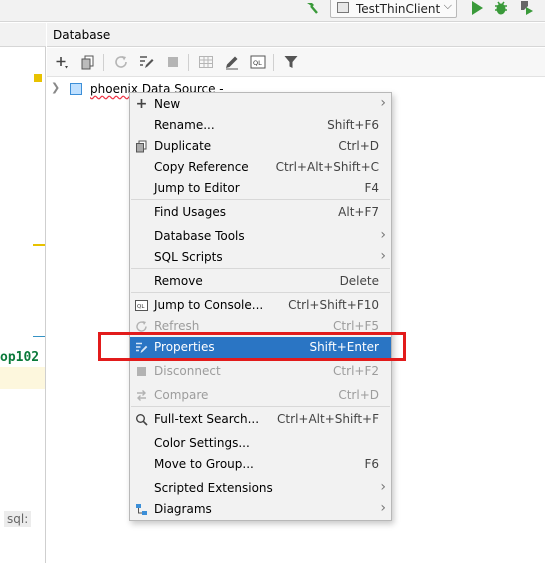 This screenshot has width=545, height=563. Describe the element at coordinates (23, 293) in the screenshot. I see `editor-strip: op102 sql:` at that location.